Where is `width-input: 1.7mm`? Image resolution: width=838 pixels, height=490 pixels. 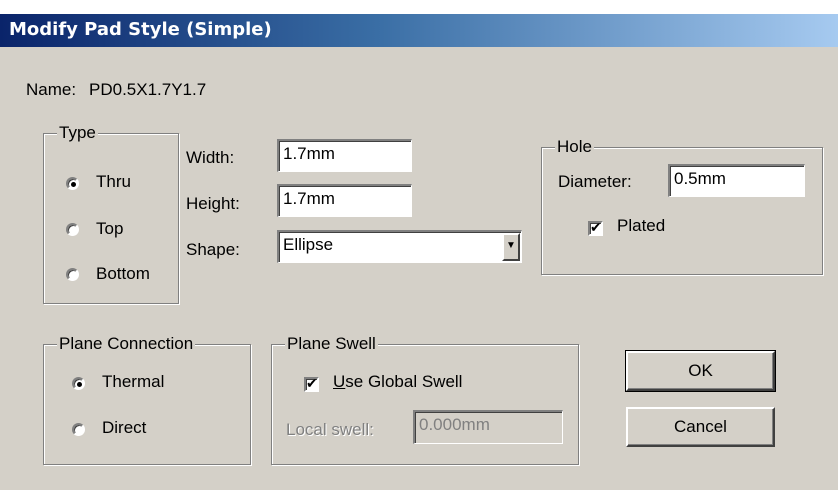 width-input: 1.7mm is located at coordinates (344, 155).